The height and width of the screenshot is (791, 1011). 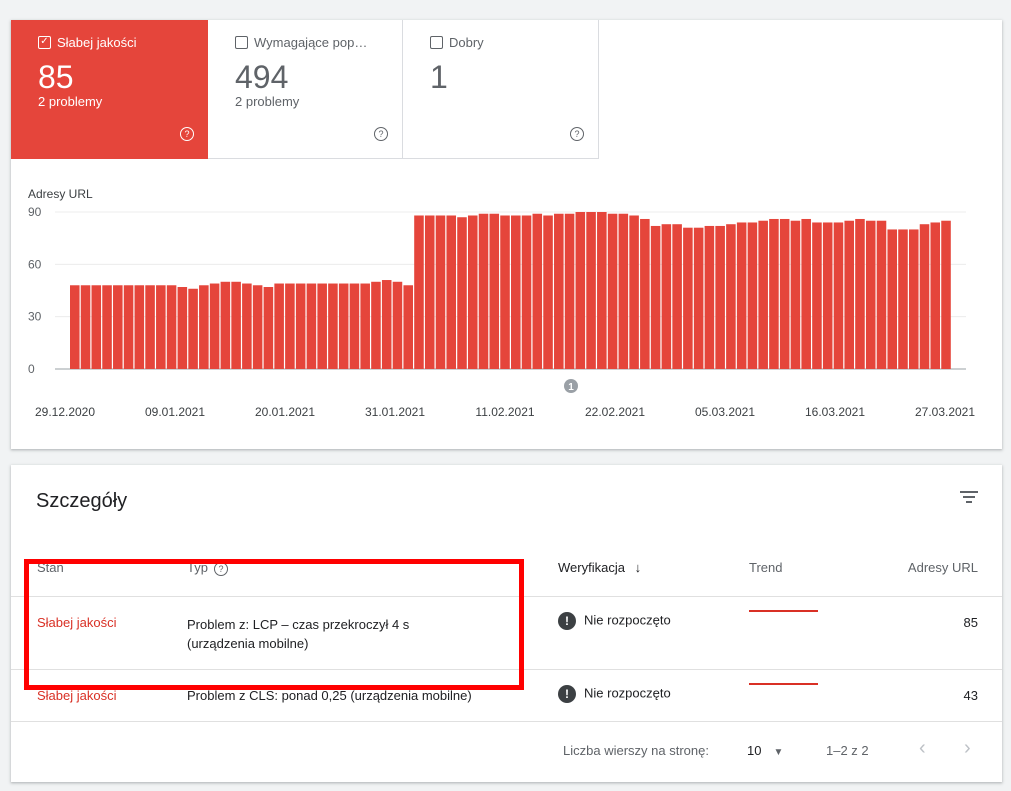 What do you see at coordinates (109, 89) in the screenshot?
I see `tile-poor: ✓ Słabej jakości 85 2 problemy ?` at bounding box center [109, 89].